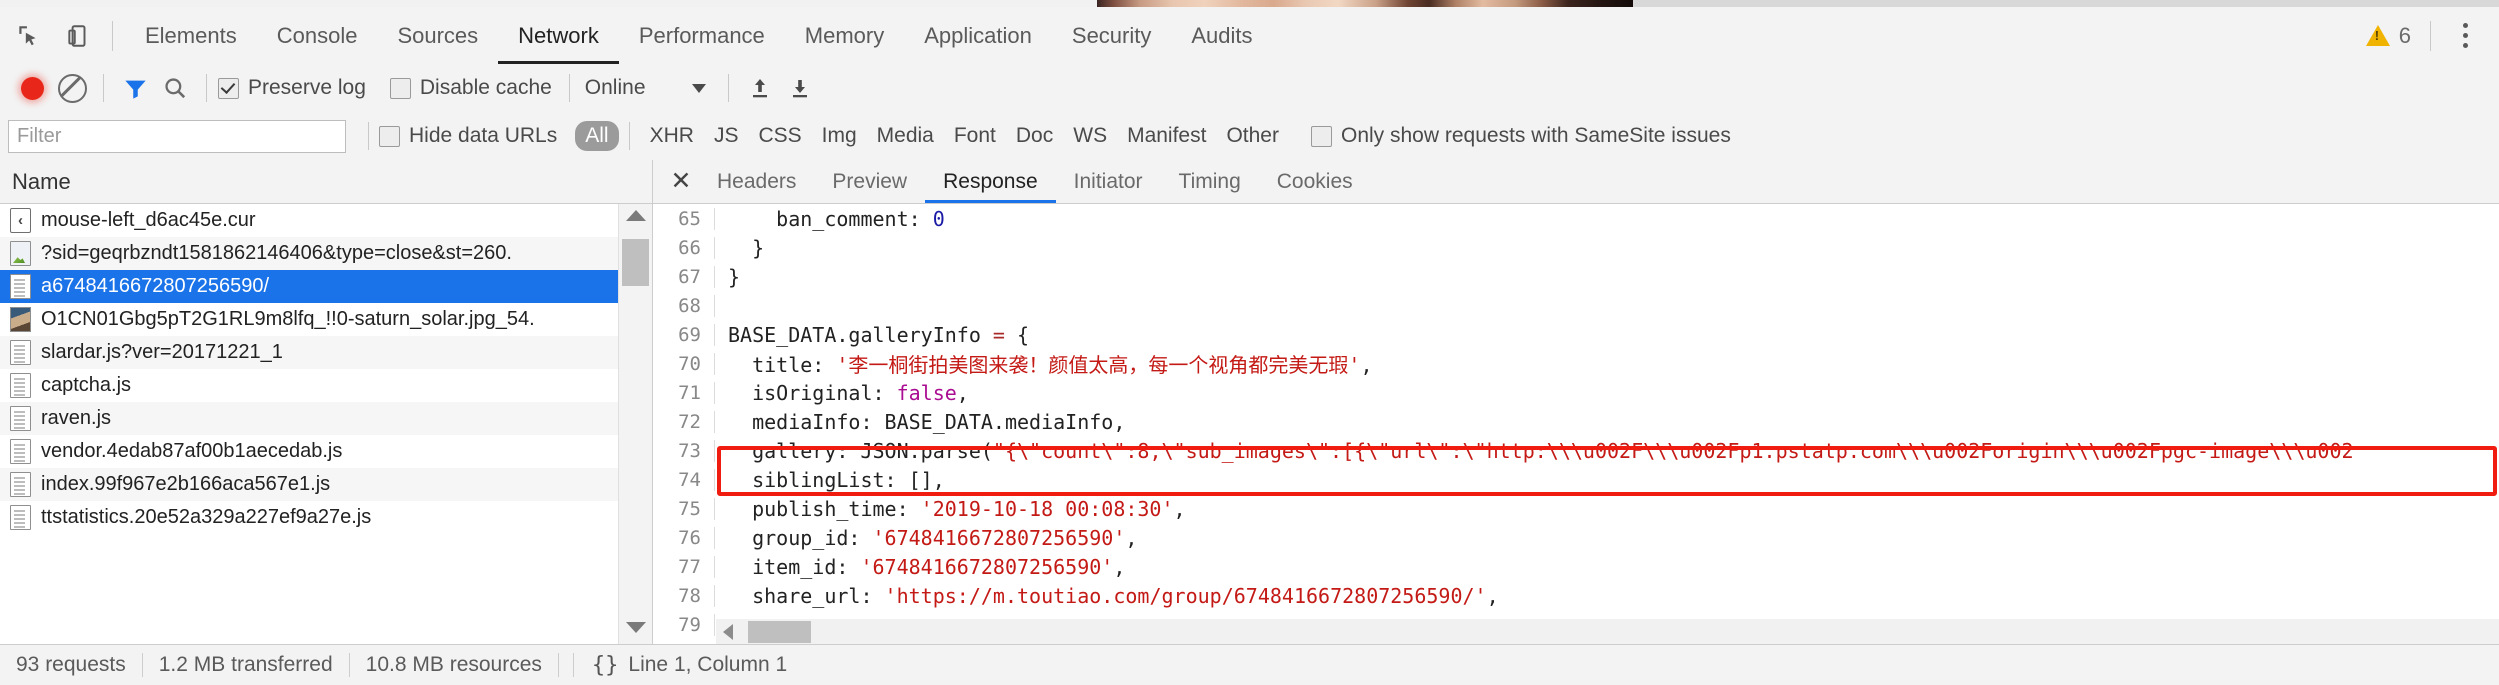 Image resolution: width=2499 pixels, height=685 pixels. What do you see at coordinates (28, 36) in the screenshot?
I see `inspect-element-icon` at bounding box center [28, 36].